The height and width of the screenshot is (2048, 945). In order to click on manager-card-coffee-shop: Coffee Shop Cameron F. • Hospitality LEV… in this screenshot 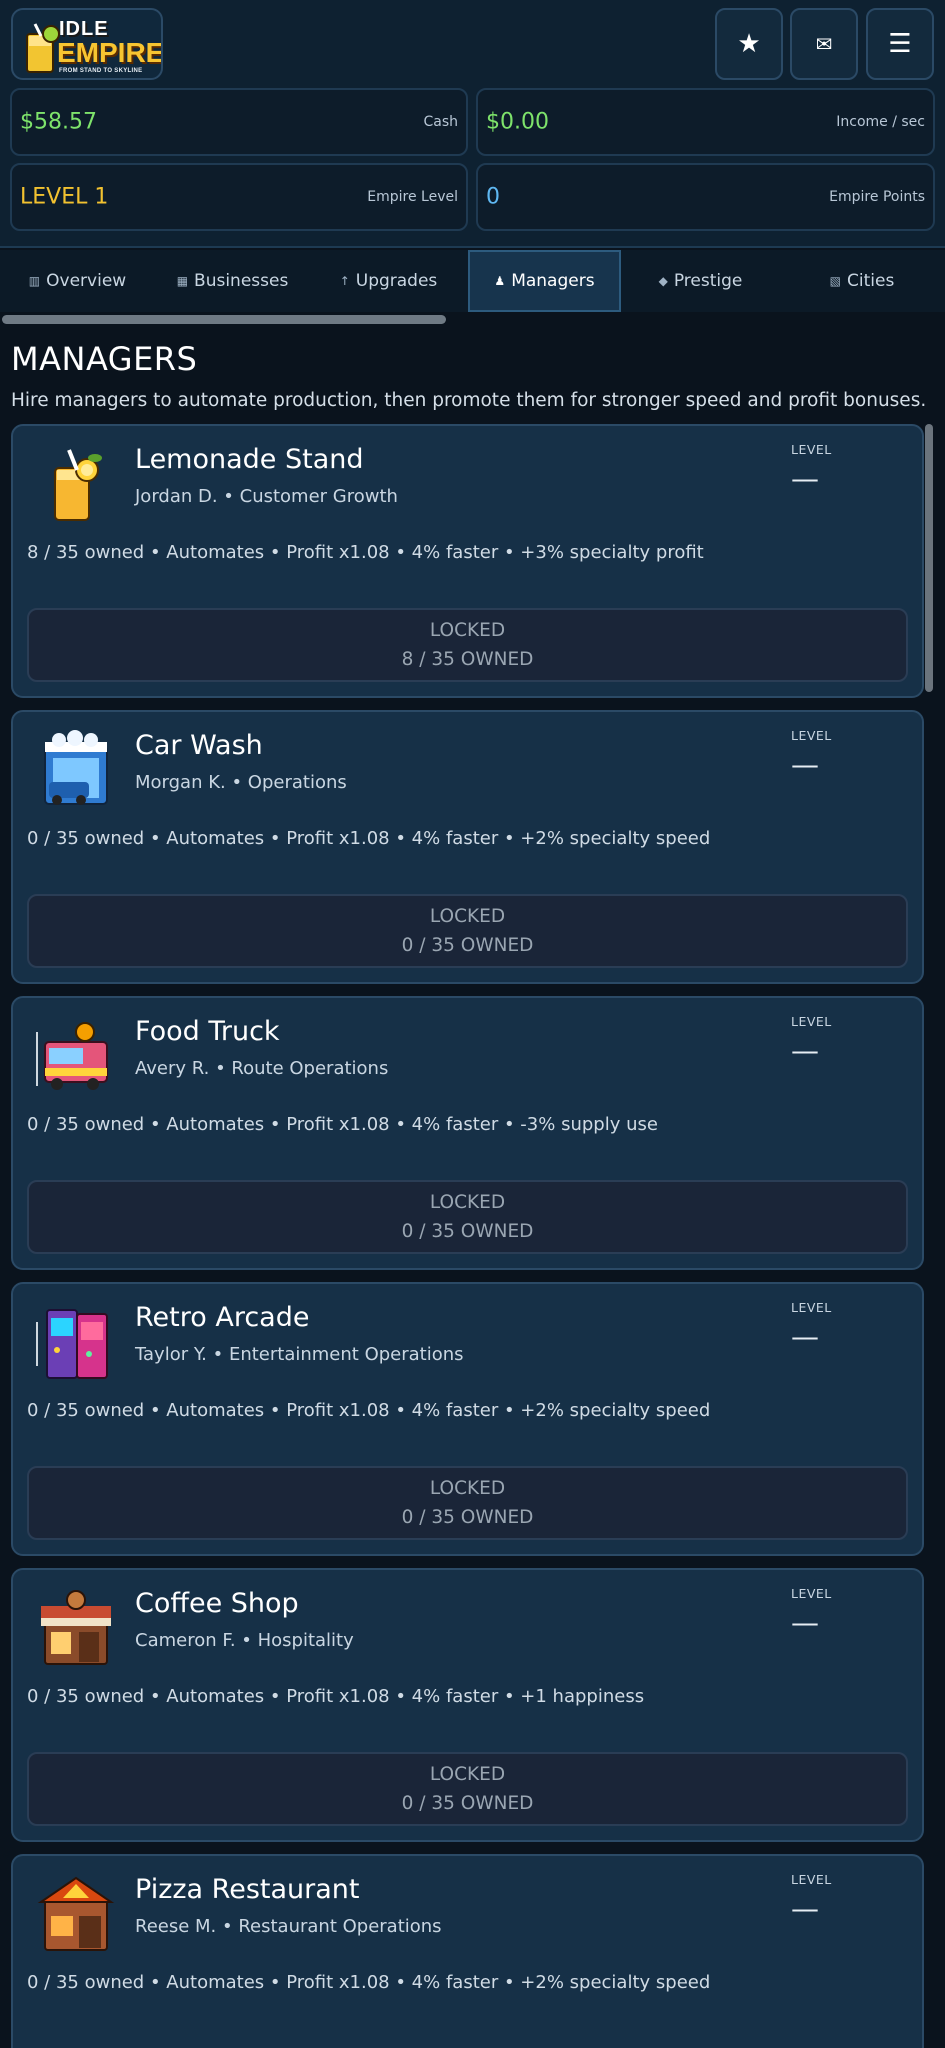, I will do `click(467, 1705)`.